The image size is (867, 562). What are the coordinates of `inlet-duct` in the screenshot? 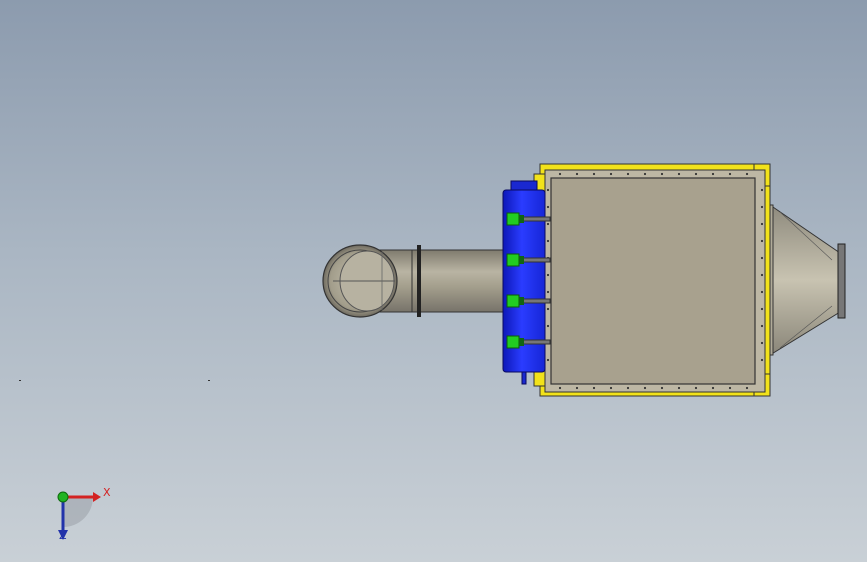 It's located at (414, 281).